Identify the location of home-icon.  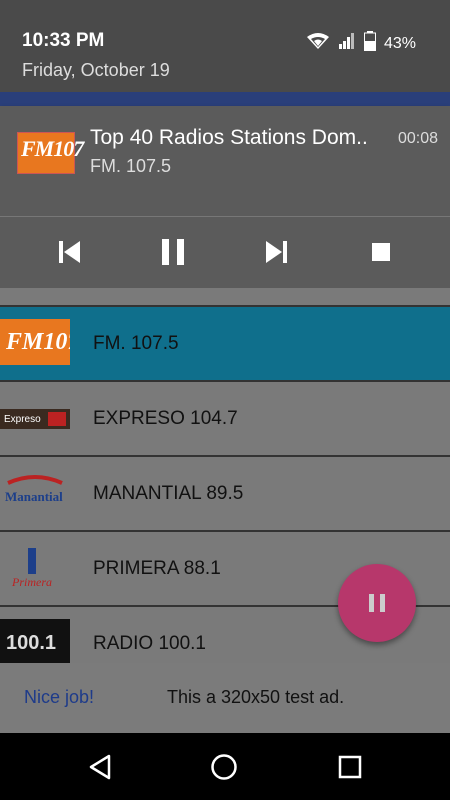
(224, 767).